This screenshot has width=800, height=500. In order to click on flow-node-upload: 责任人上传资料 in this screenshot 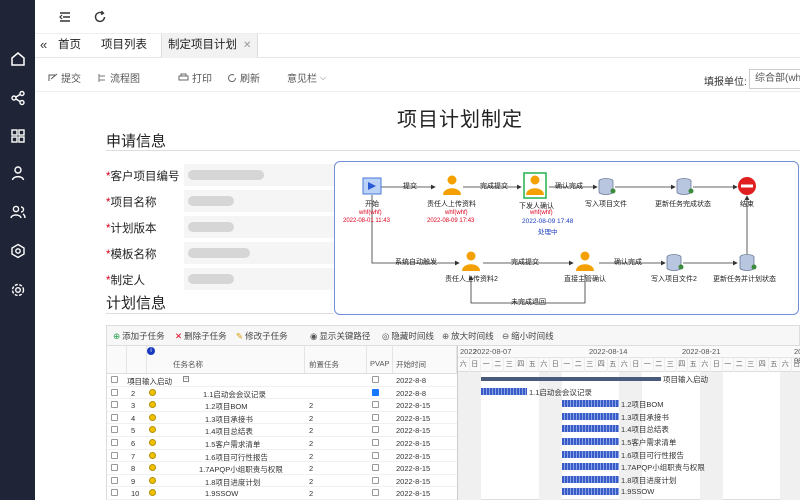, I will do `click(451, 204)`.